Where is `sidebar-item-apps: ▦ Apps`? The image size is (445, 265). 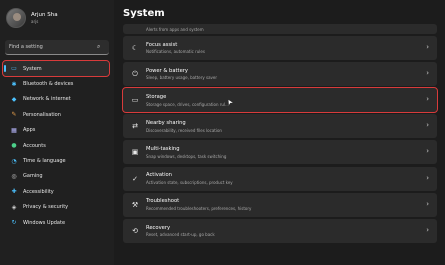
sidebar-item-apps: ▦ Apps is located at coordinates (56, 130).